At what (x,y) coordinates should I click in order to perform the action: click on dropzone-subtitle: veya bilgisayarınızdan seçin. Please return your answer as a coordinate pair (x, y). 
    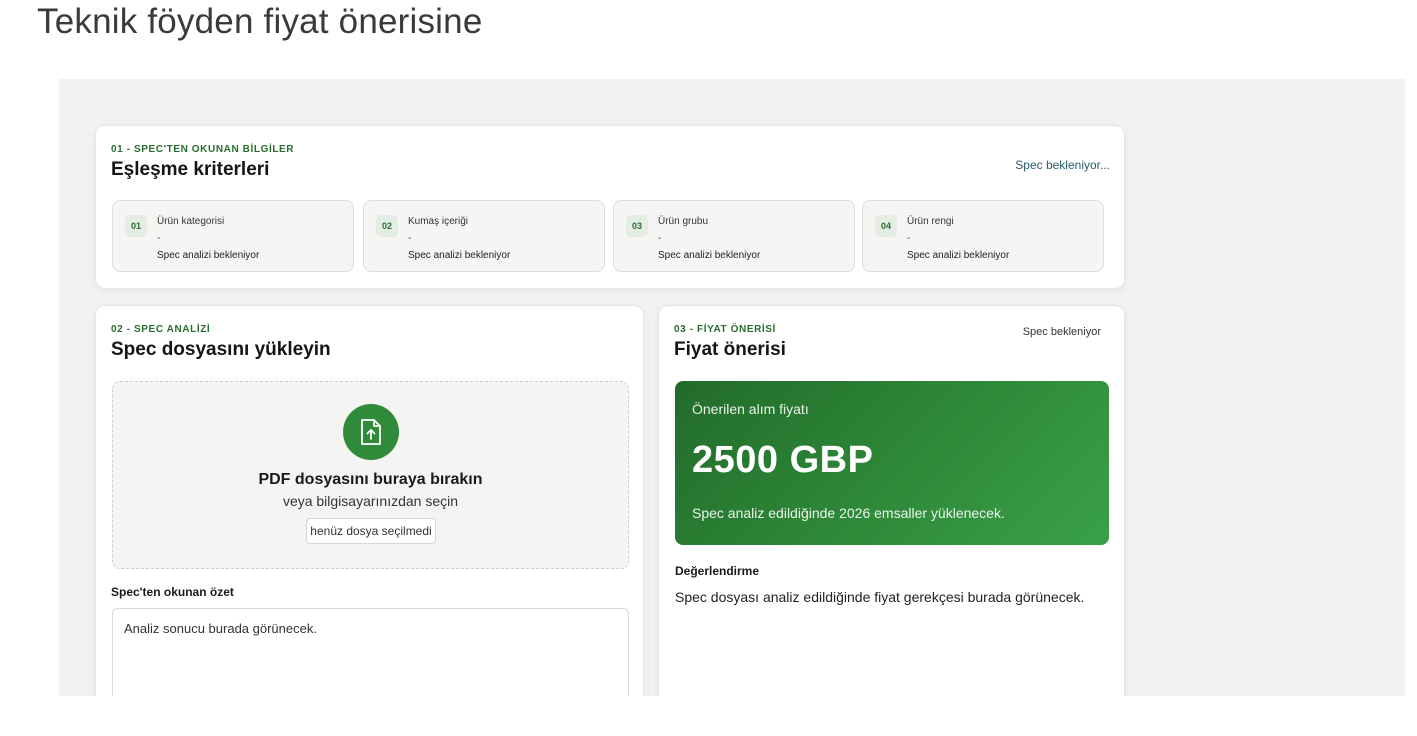
    Looking at the image, I should click on (370, 501).